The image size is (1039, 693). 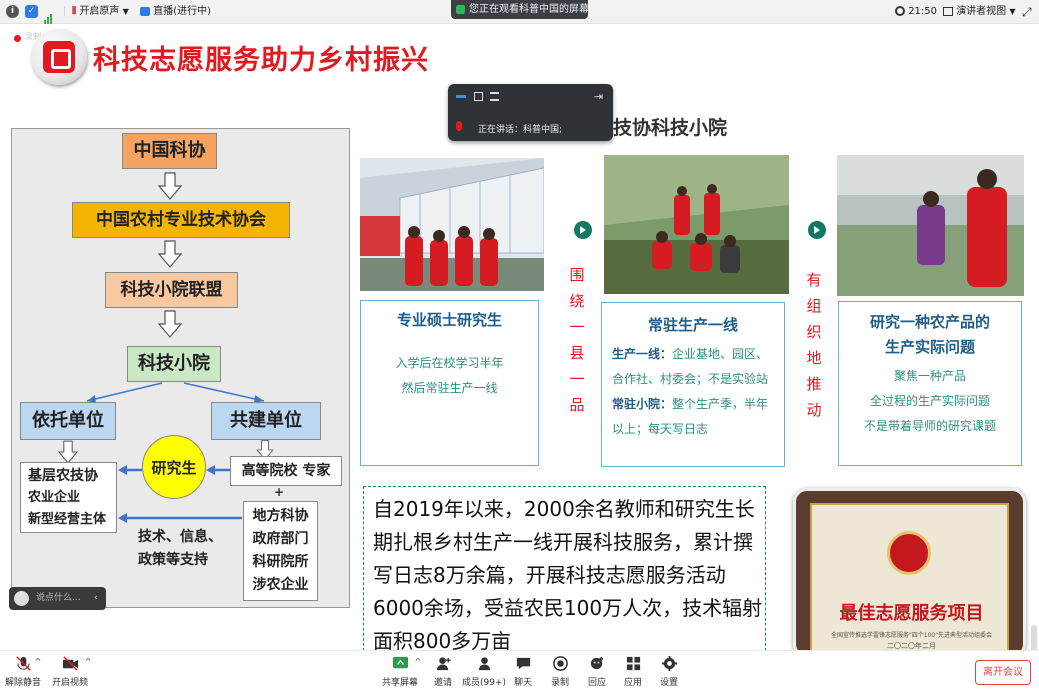 What do you see at coordinates (633, 663) in the screenshot?
I see `apps-grid-icon` at bounding box center [633, 663].